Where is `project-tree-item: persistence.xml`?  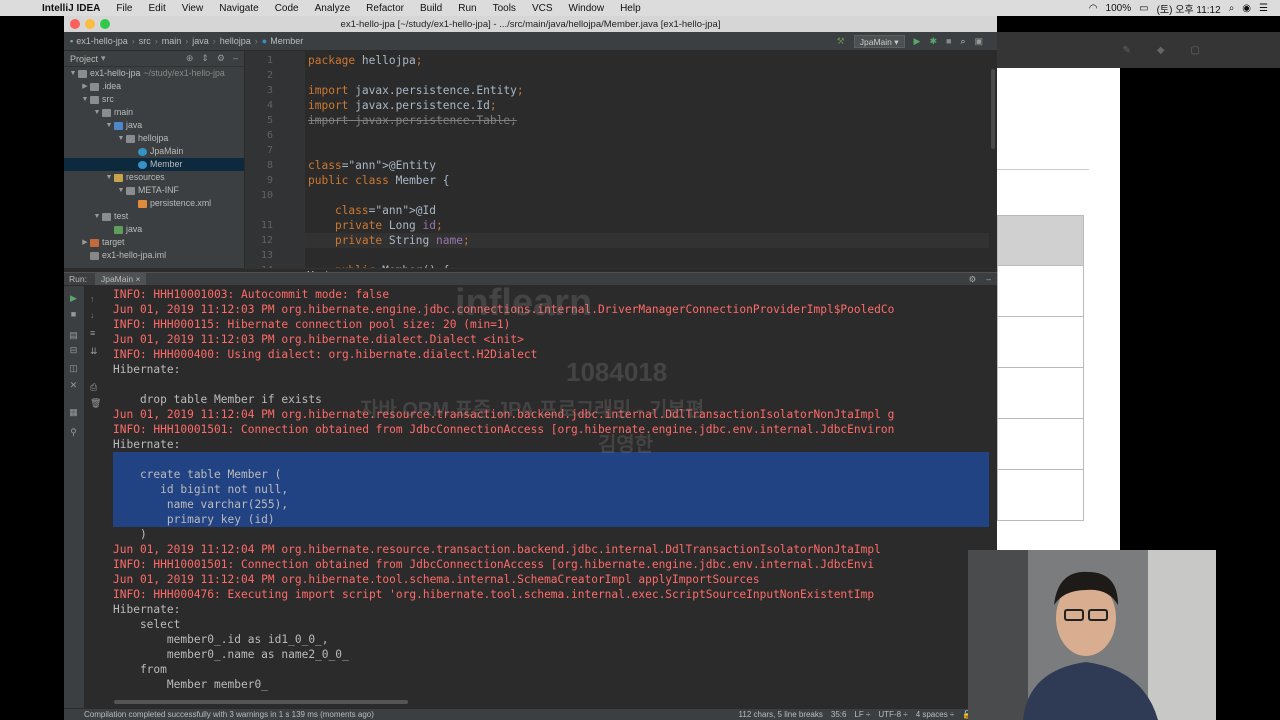 project-tree-item: persistence.xml is located at coordinates (154, 203).